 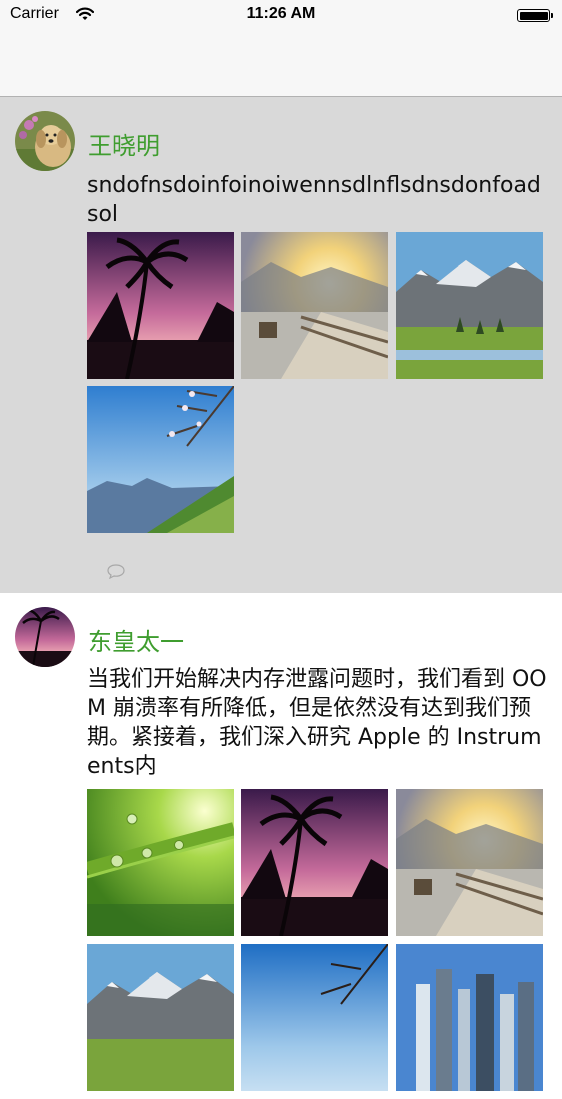 I want to click on navigation-bar, so click(x=281, y=63).